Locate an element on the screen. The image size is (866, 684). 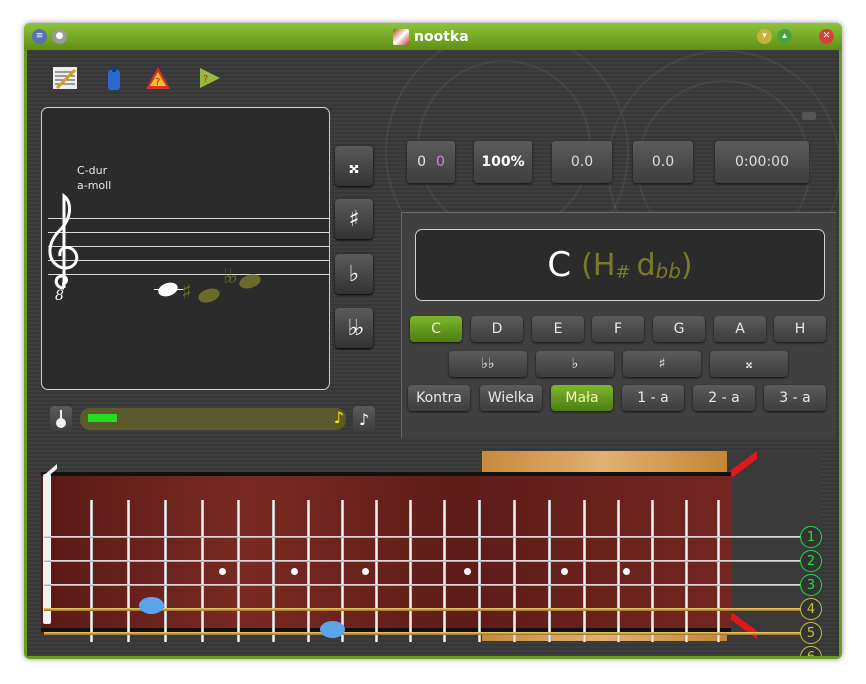
octave-button: Kontra is located at coordinates (439, 398).